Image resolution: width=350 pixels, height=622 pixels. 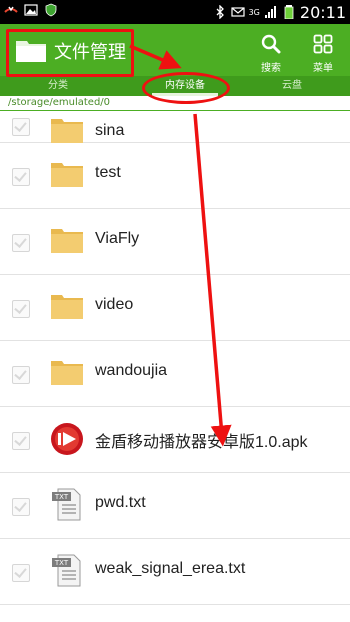 I want to click on annotation-arrow-down, so click(x=212, y=280).